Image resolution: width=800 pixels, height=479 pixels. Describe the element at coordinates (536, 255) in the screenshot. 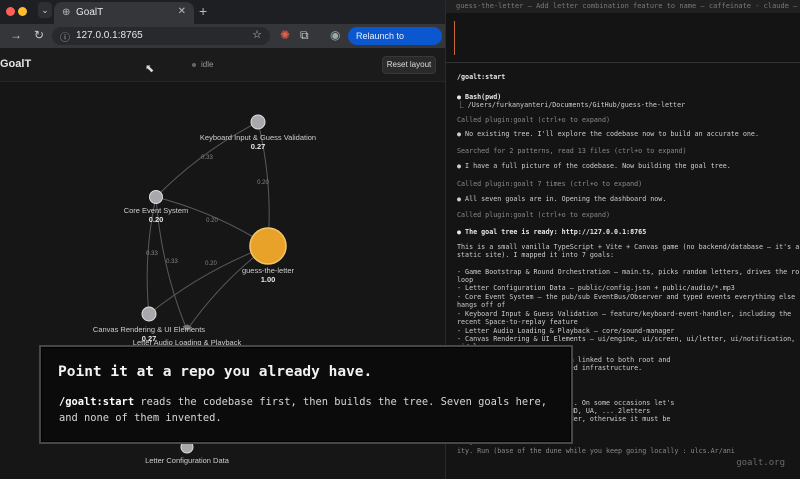

I see `terminal-line: static site). I mapped it into 7 goals:` at that location.